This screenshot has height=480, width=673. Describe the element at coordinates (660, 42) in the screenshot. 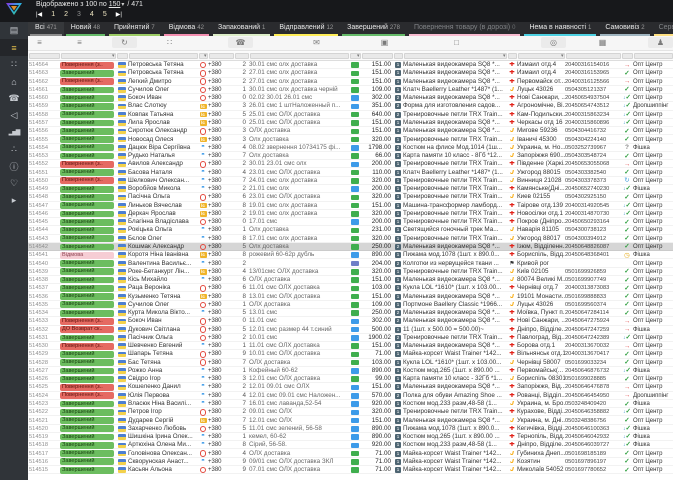

I see `manager-col-icon: ♟` at that location.